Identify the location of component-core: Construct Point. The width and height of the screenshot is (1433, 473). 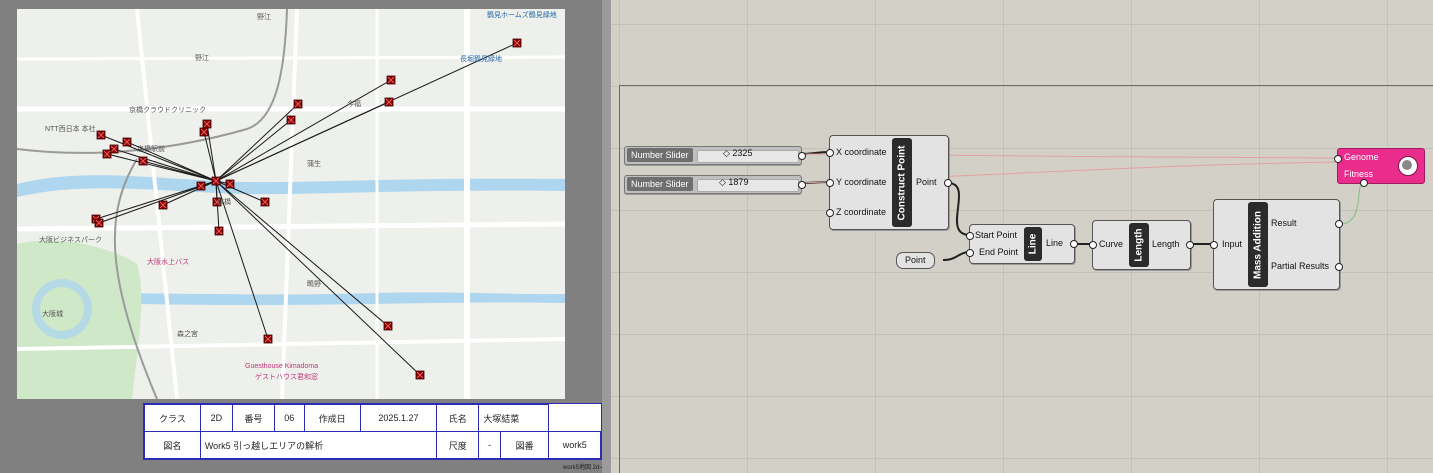
(902, 182).